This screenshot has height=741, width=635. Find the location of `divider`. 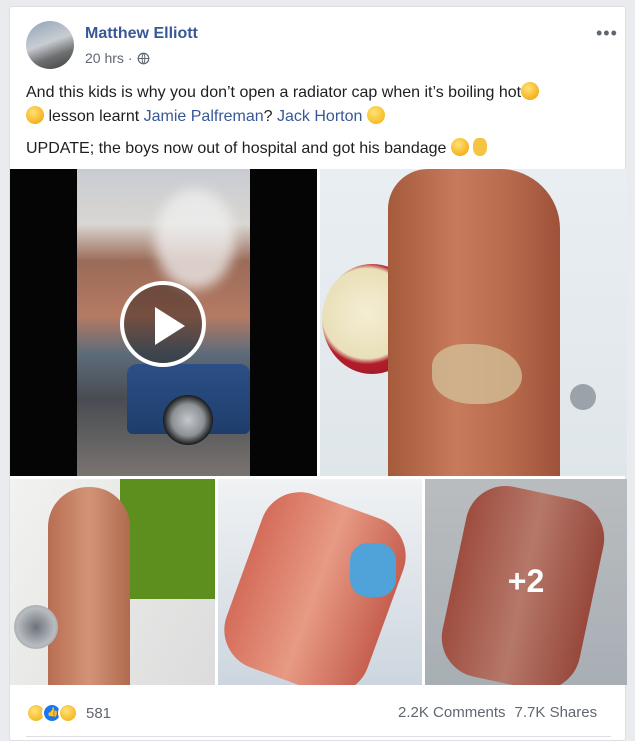

divider is located at coordinates (318, 736).